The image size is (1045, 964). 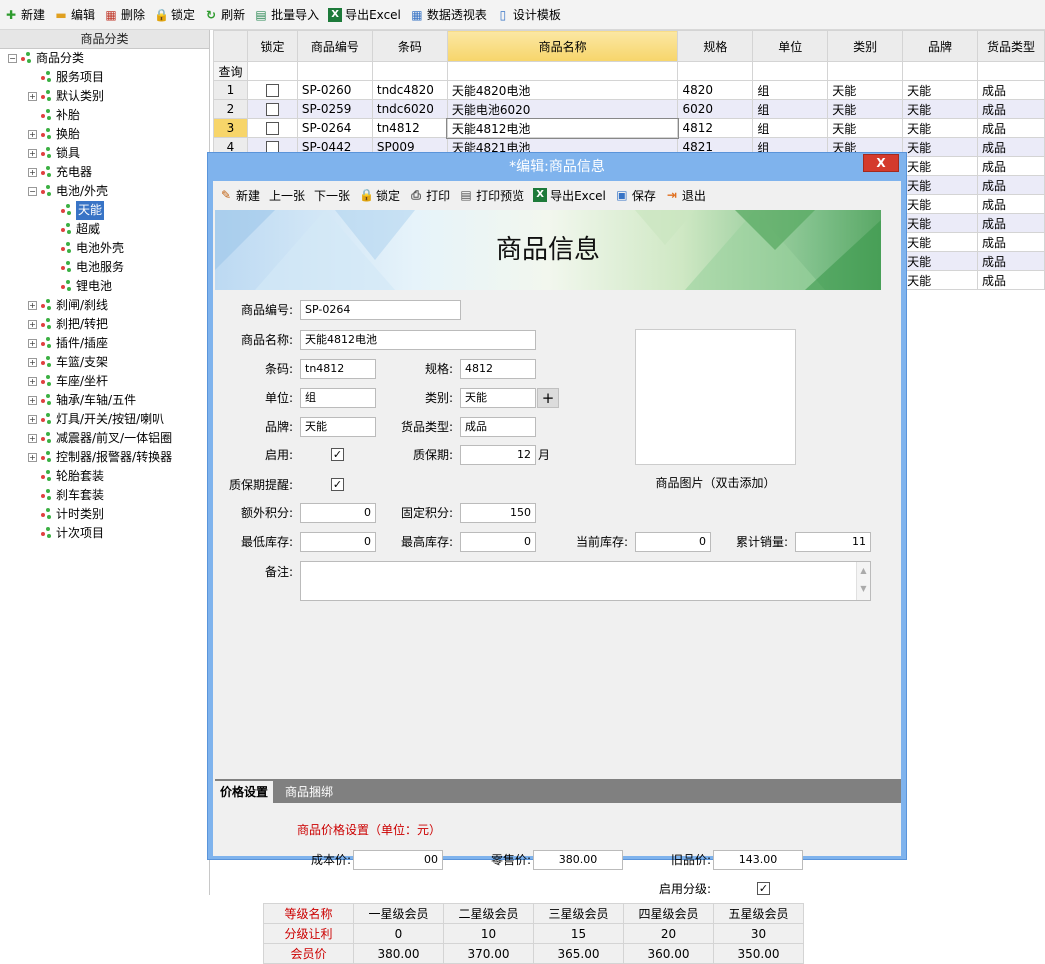 What do you see at coordinates (629, 128) in the screenshot?
I see `table-row: 3 SP-0264 tn4812 天能4812电池 4812 组天能 天能 成品` at bounding box center [629, 128].